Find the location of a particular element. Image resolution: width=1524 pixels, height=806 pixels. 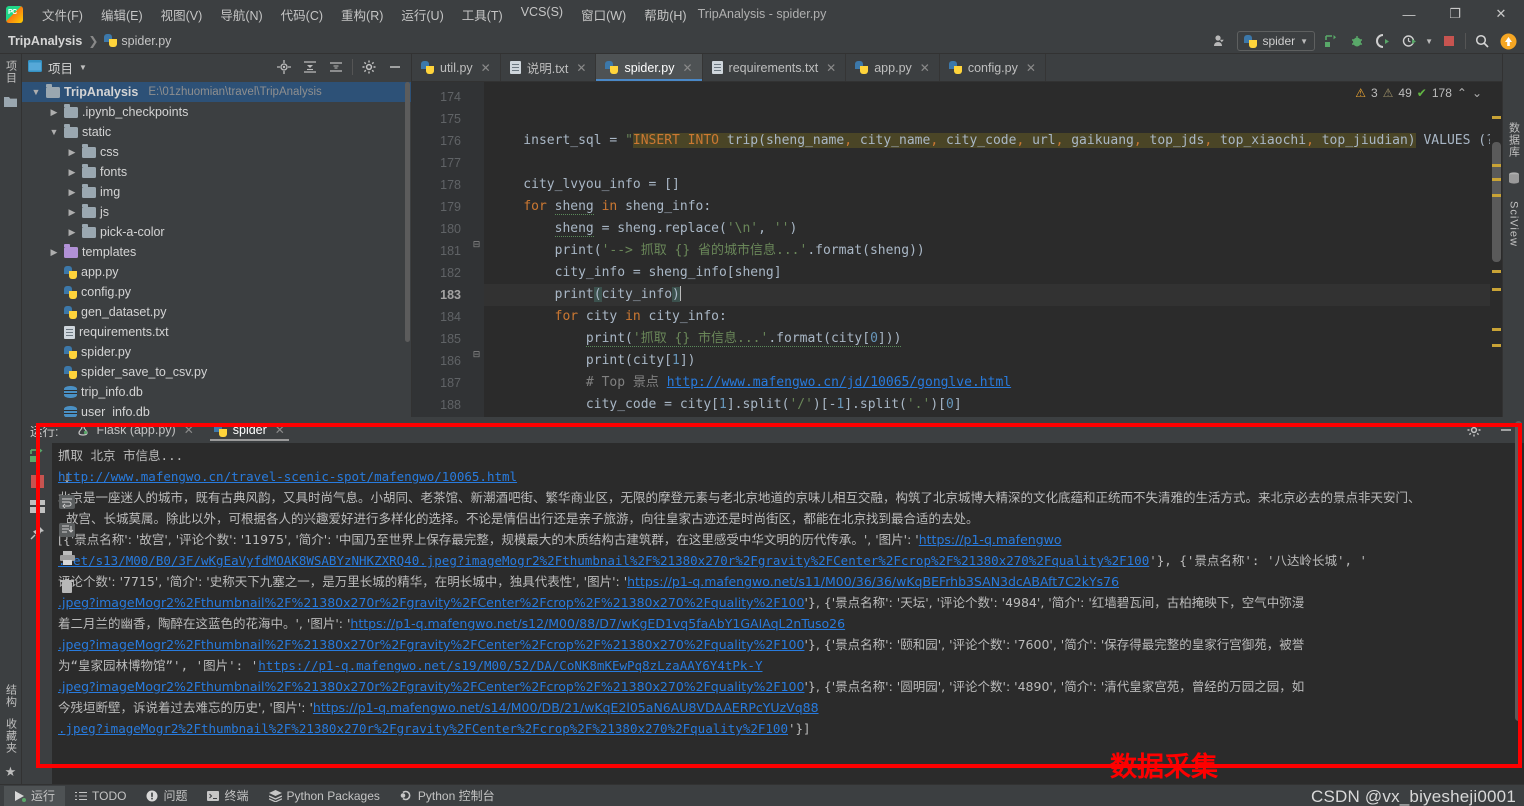

gear-icon is located at coordinates (369, 67).